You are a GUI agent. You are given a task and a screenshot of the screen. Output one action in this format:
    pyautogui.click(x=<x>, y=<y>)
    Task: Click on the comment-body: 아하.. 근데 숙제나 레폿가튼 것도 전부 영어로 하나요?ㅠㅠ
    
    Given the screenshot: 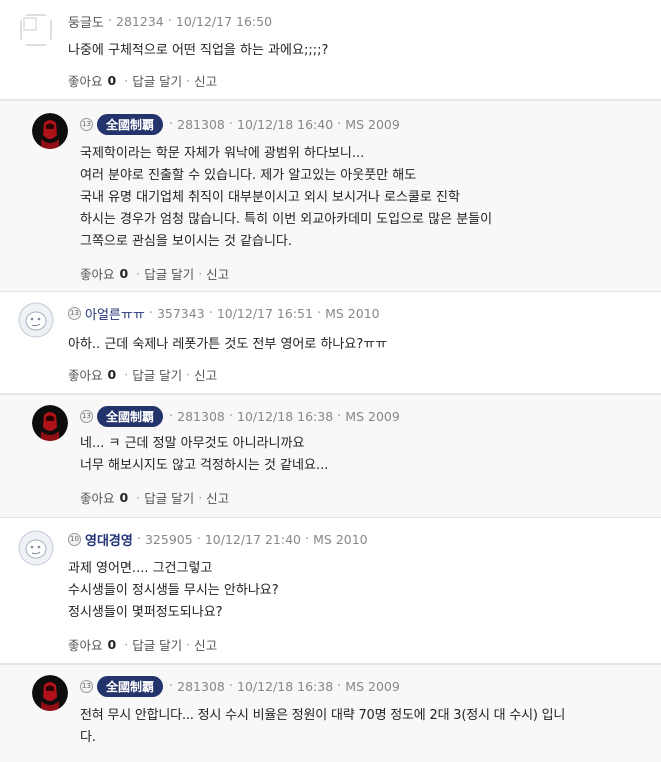 What is the action you would take?
    pyautogui.click(x=364, y=345)
    